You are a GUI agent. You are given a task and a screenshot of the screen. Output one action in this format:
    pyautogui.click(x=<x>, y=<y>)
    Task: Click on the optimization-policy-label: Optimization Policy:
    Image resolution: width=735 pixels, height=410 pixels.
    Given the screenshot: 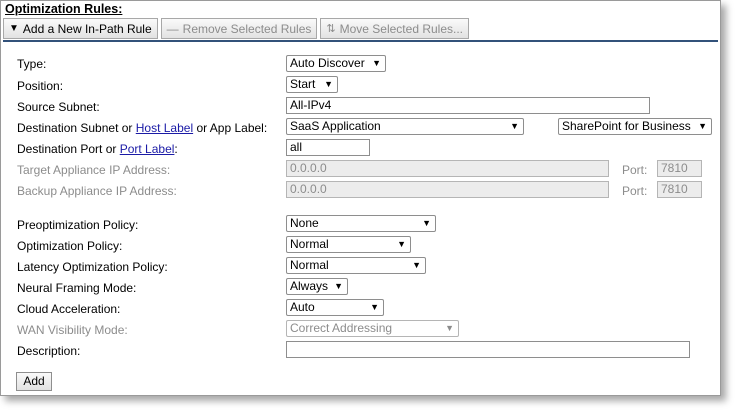 What is the action you would take?
    pyautogui.click(x=70, y=246)
    